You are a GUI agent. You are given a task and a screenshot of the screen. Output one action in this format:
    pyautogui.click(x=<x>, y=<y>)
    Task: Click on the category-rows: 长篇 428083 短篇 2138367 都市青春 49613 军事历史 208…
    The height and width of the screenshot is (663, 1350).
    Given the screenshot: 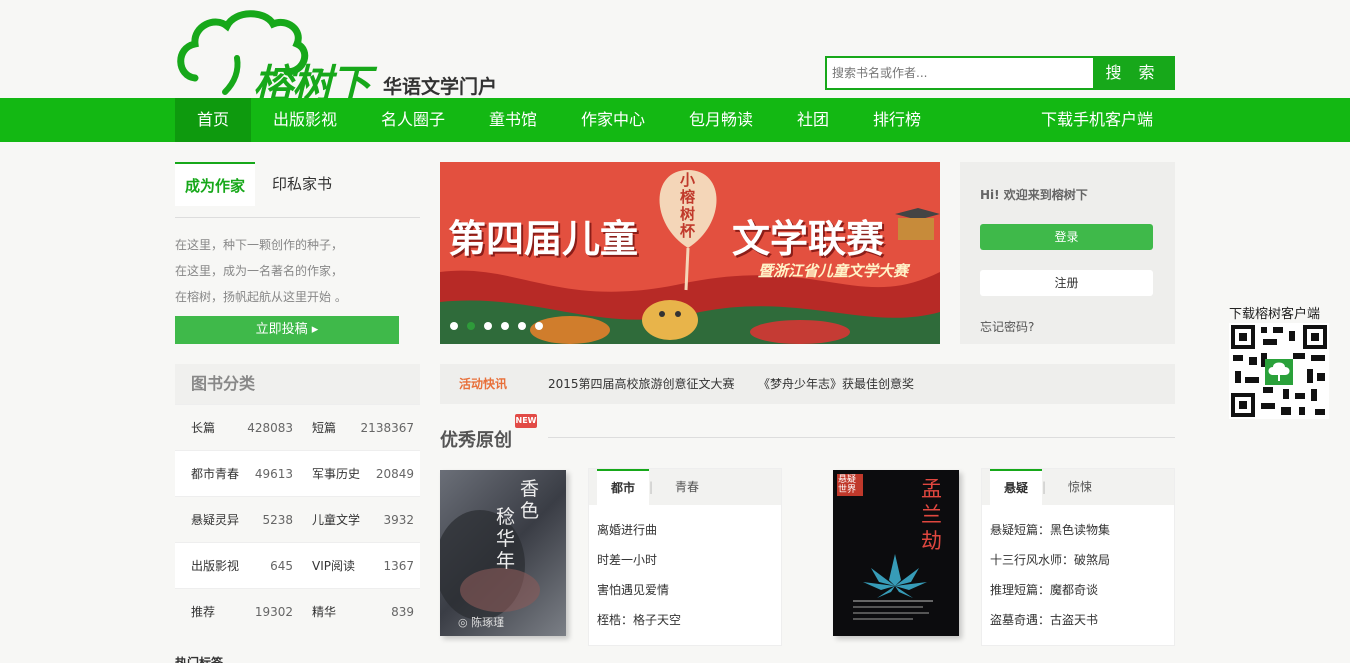 What is the action you would take?
    pyautogui.click(x=297, y=519)
    